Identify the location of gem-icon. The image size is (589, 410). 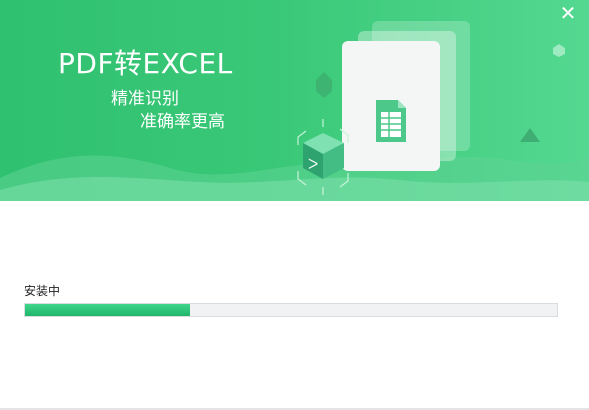
(559, 50).